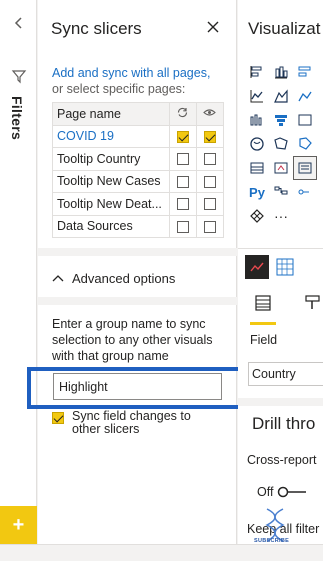 This screenshot has height=561, width=323. Describe the element at coordinates (161, 552) in the screenshot. I see `status-bar` at that location.